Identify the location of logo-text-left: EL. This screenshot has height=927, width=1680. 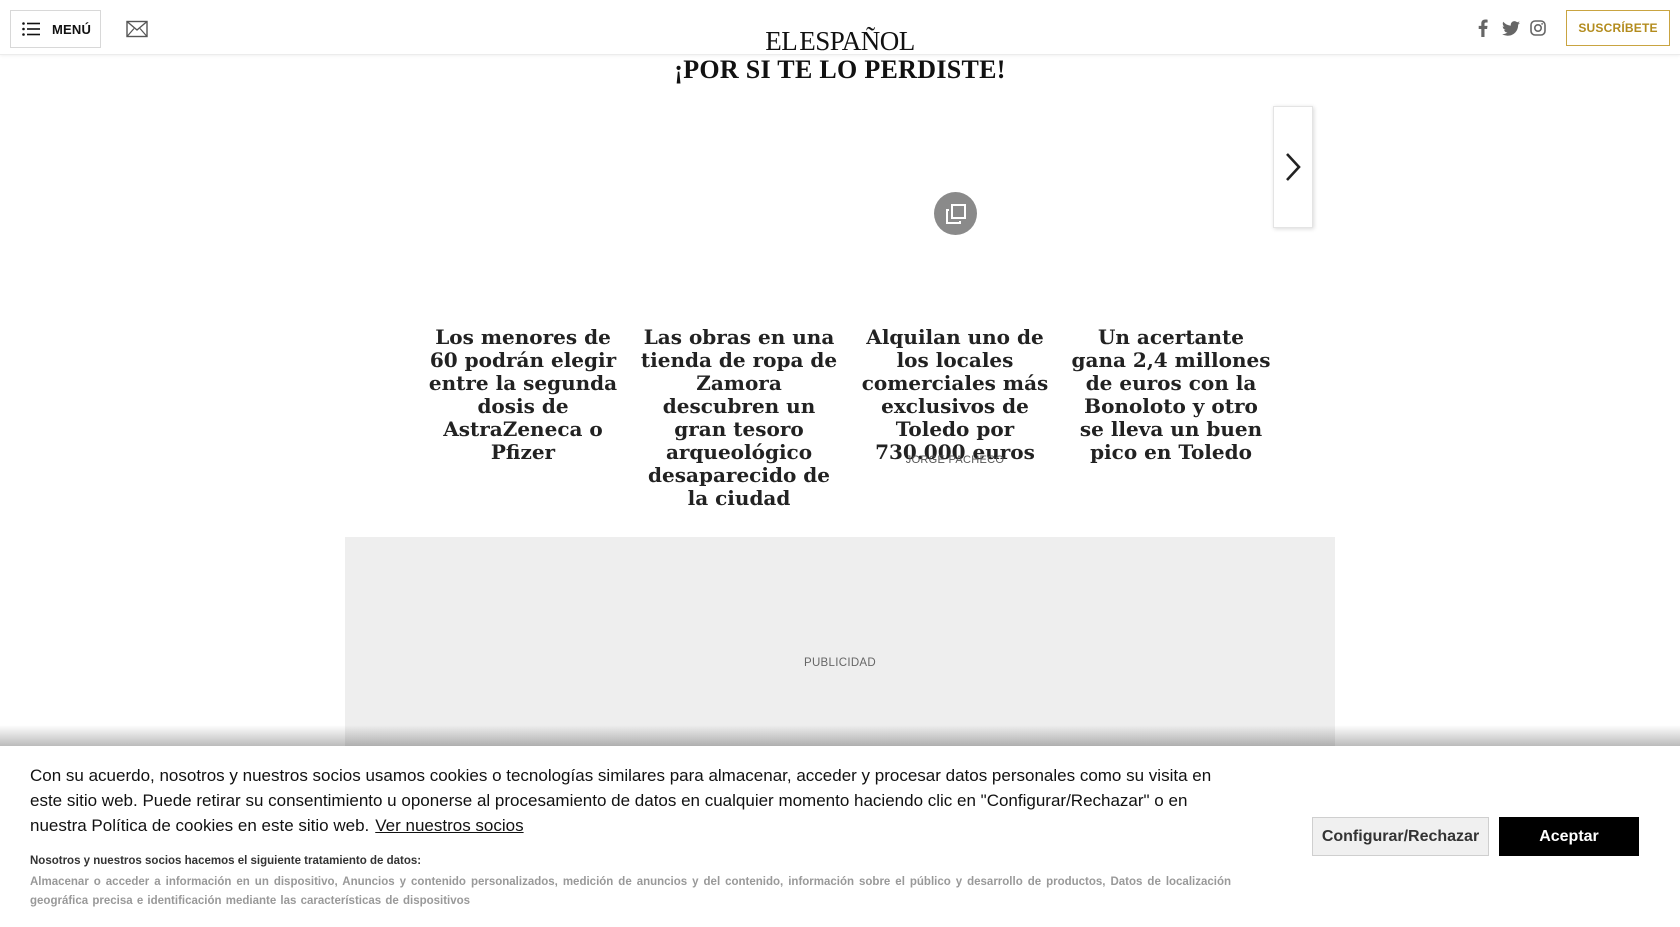
(781, 40).